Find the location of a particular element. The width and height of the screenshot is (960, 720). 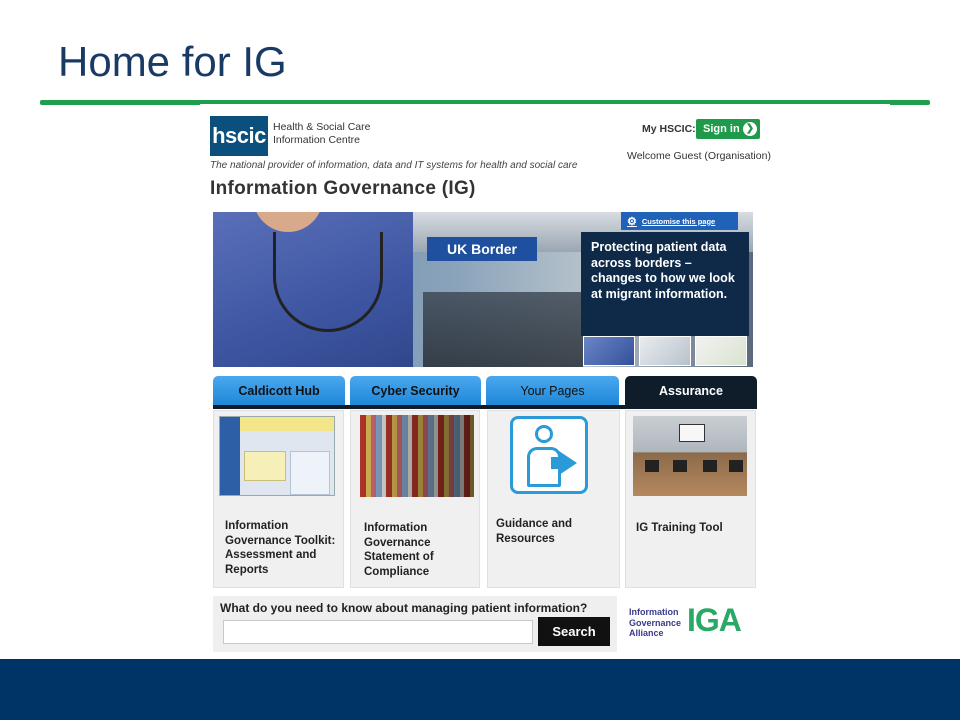

toolkit-thumbnail is located at coordinates (277, 456).